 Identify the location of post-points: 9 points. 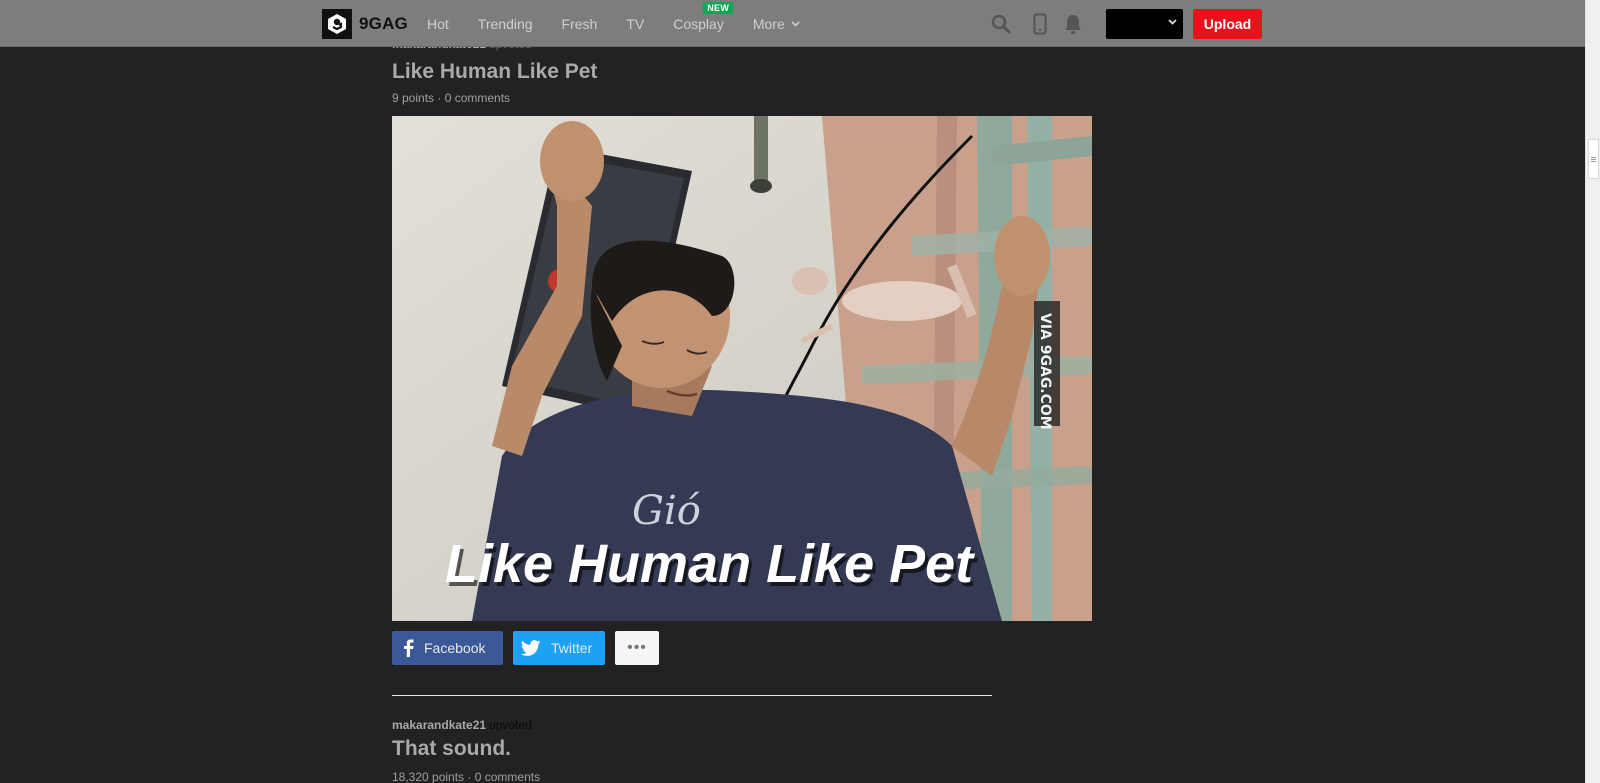
(413, 98).